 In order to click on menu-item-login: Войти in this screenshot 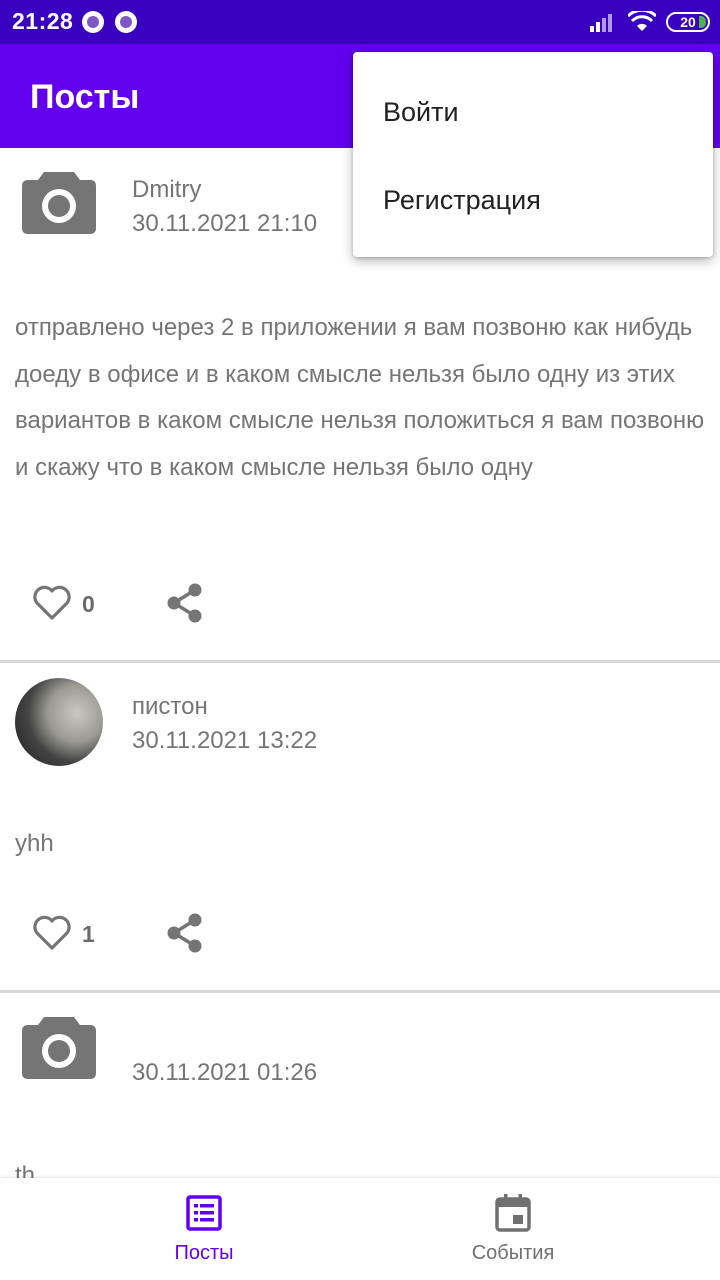, I will do `click(533, 112)`.